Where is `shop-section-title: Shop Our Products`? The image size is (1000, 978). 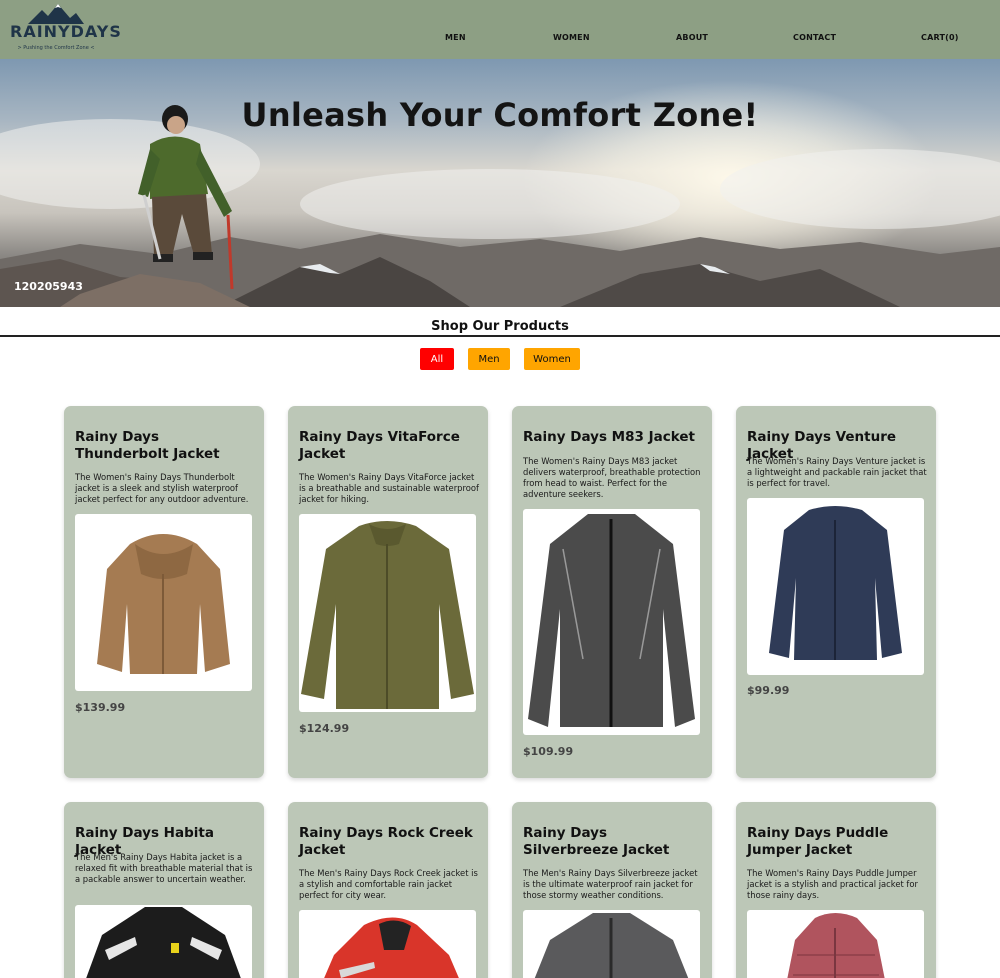 shop-section-title: Shop Our Products is located at coordinates (500, 326).